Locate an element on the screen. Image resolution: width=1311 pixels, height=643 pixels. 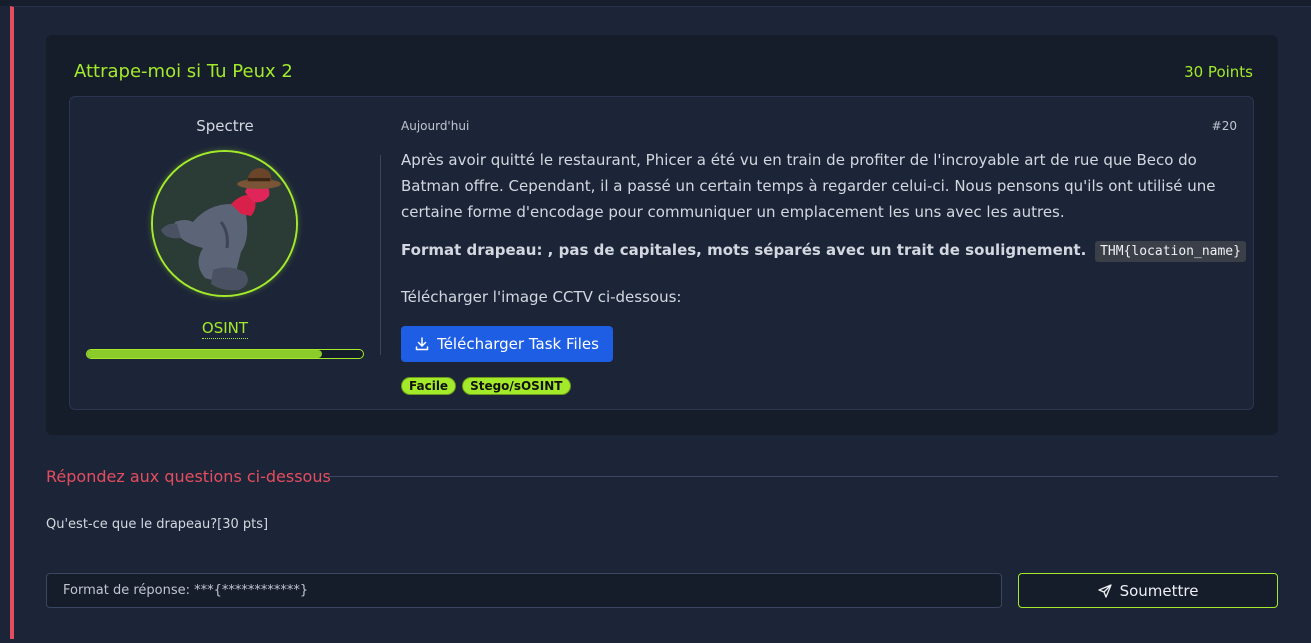
author-role-label: OSINT is located at coordinates (225, 329).